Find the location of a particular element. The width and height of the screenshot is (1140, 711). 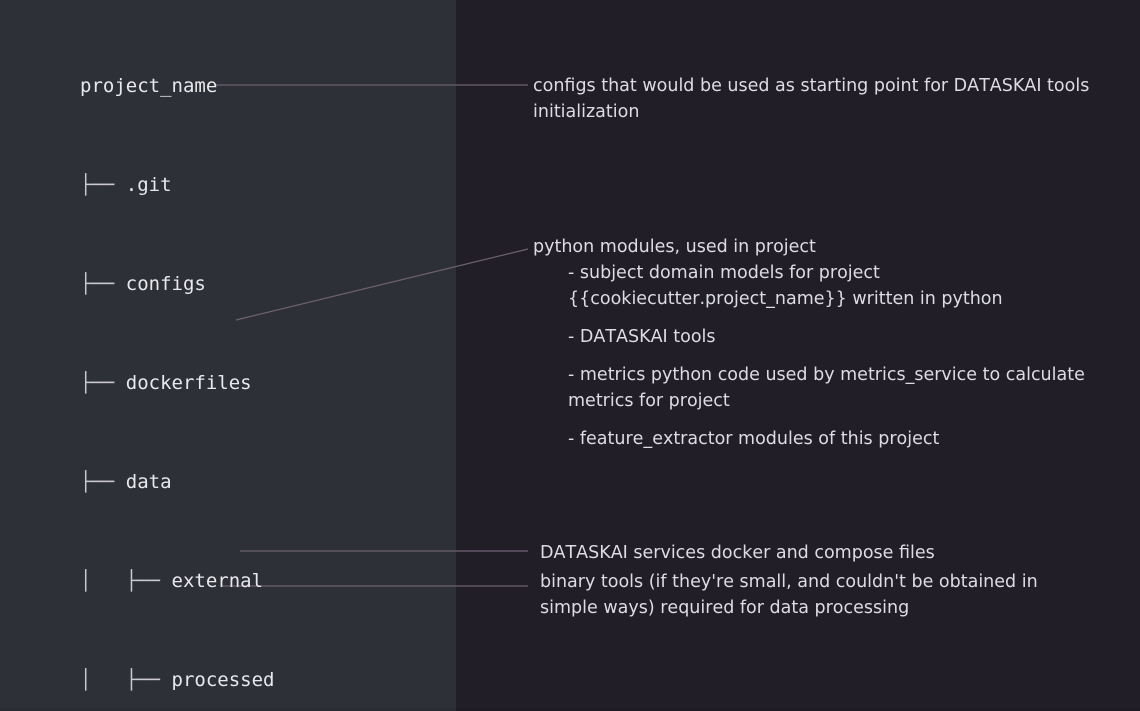

tree-row: │ ├── external is located at coordinates (228, 581).